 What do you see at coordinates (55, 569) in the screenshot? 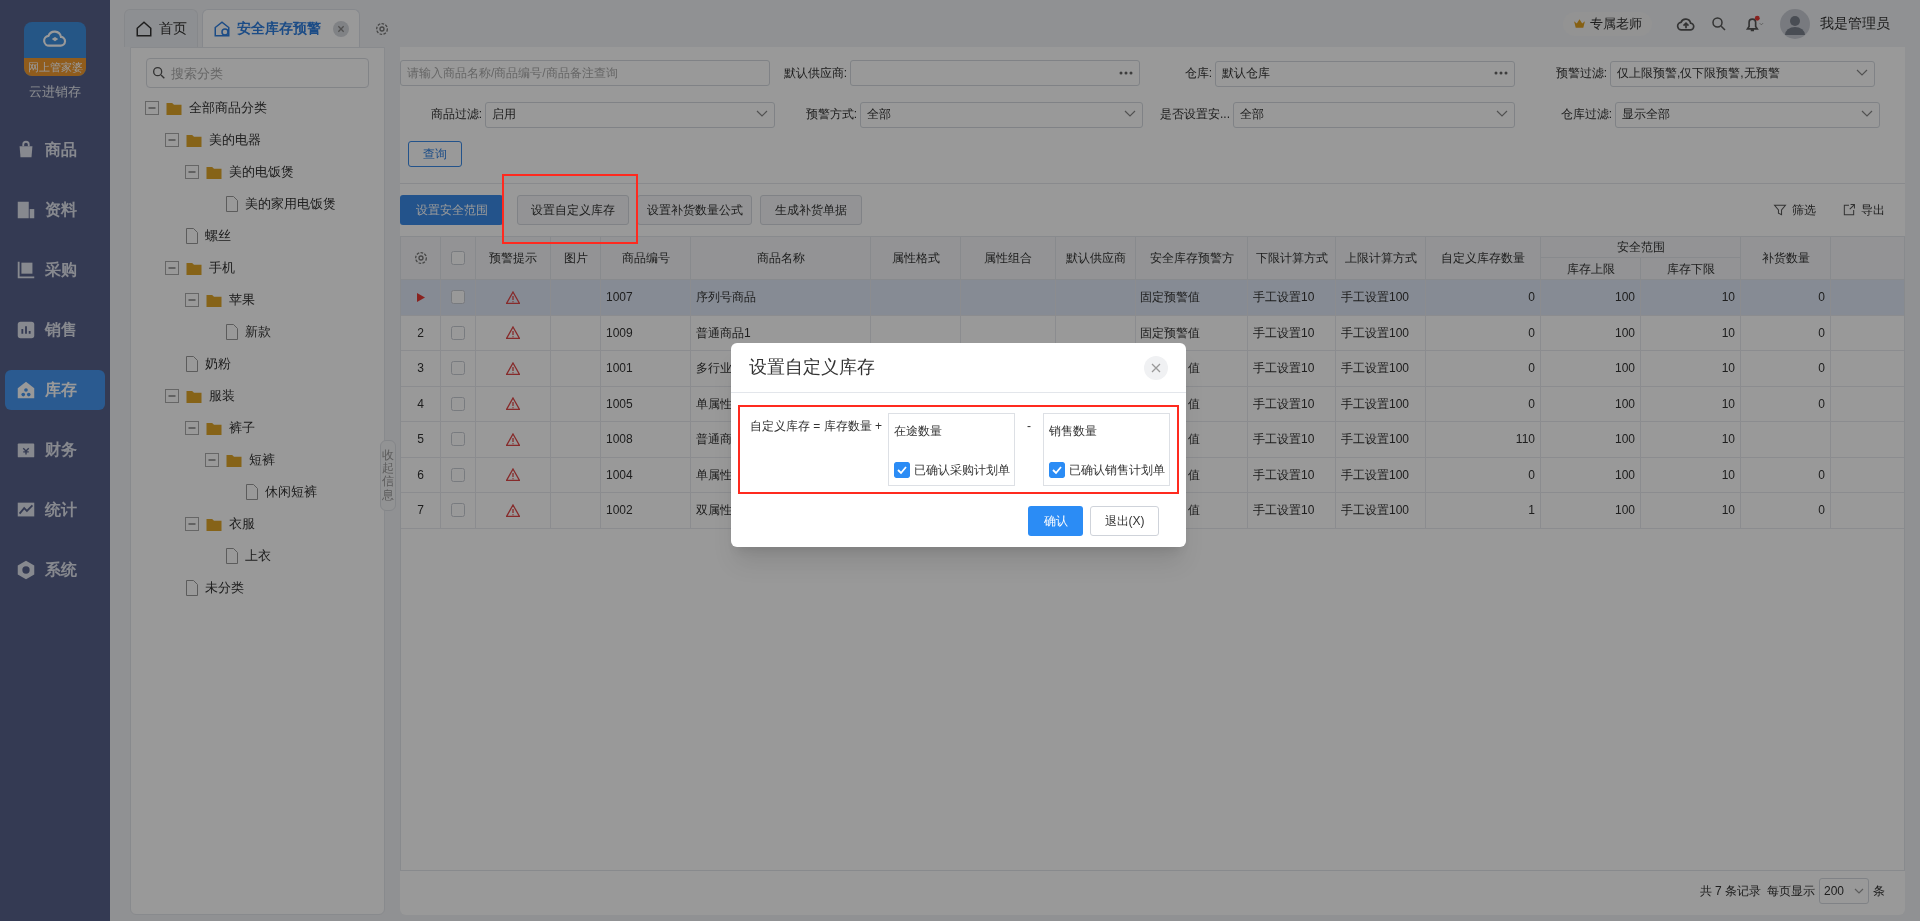
I see `nav-item: 系统` at bounding box center [55, 569].